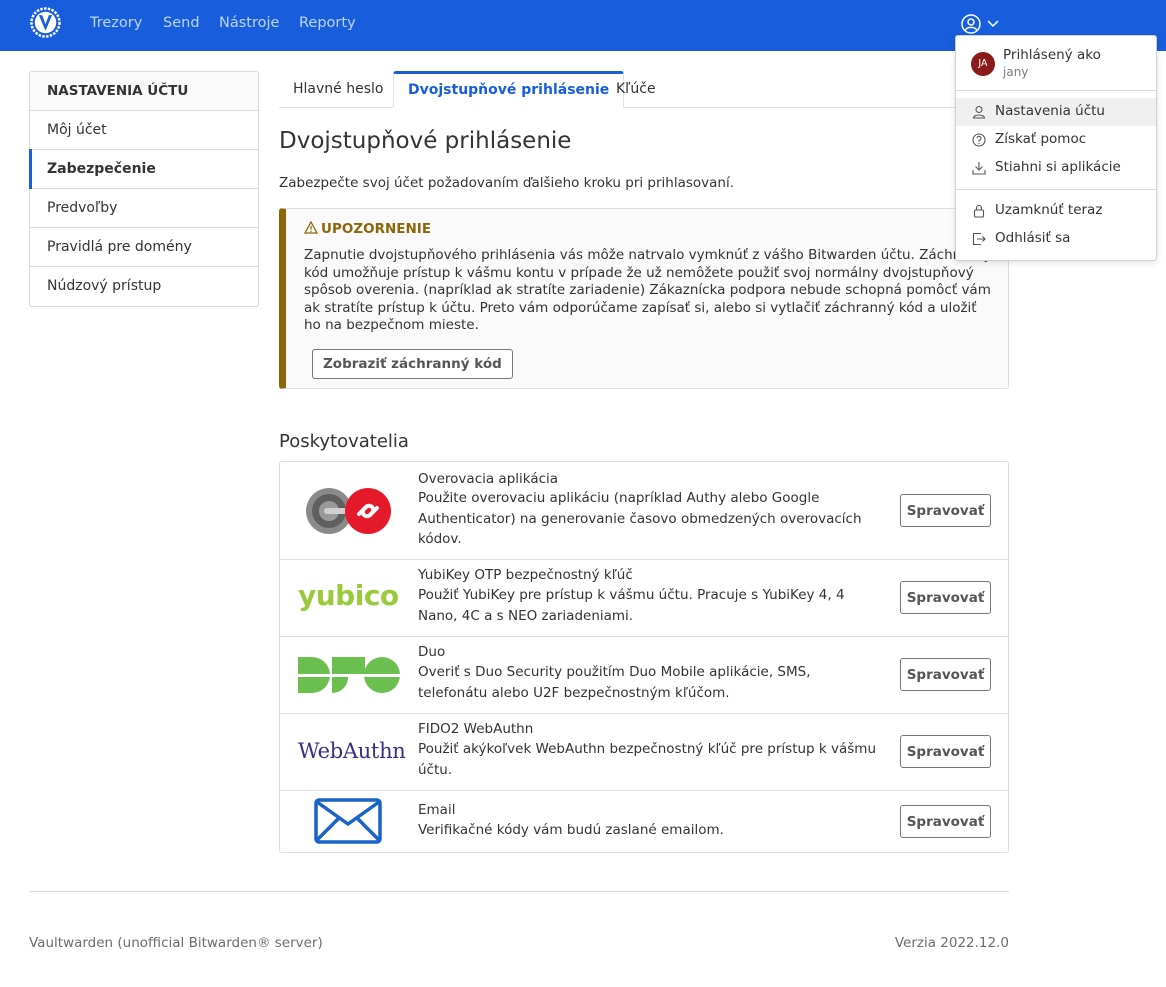 Image resolution: width=1166 pixels, height=987 pixels. What do you see at coordinates (979, 239) in the screenshot?
I see `sign-out-icon` at bounding box center [979, 239].